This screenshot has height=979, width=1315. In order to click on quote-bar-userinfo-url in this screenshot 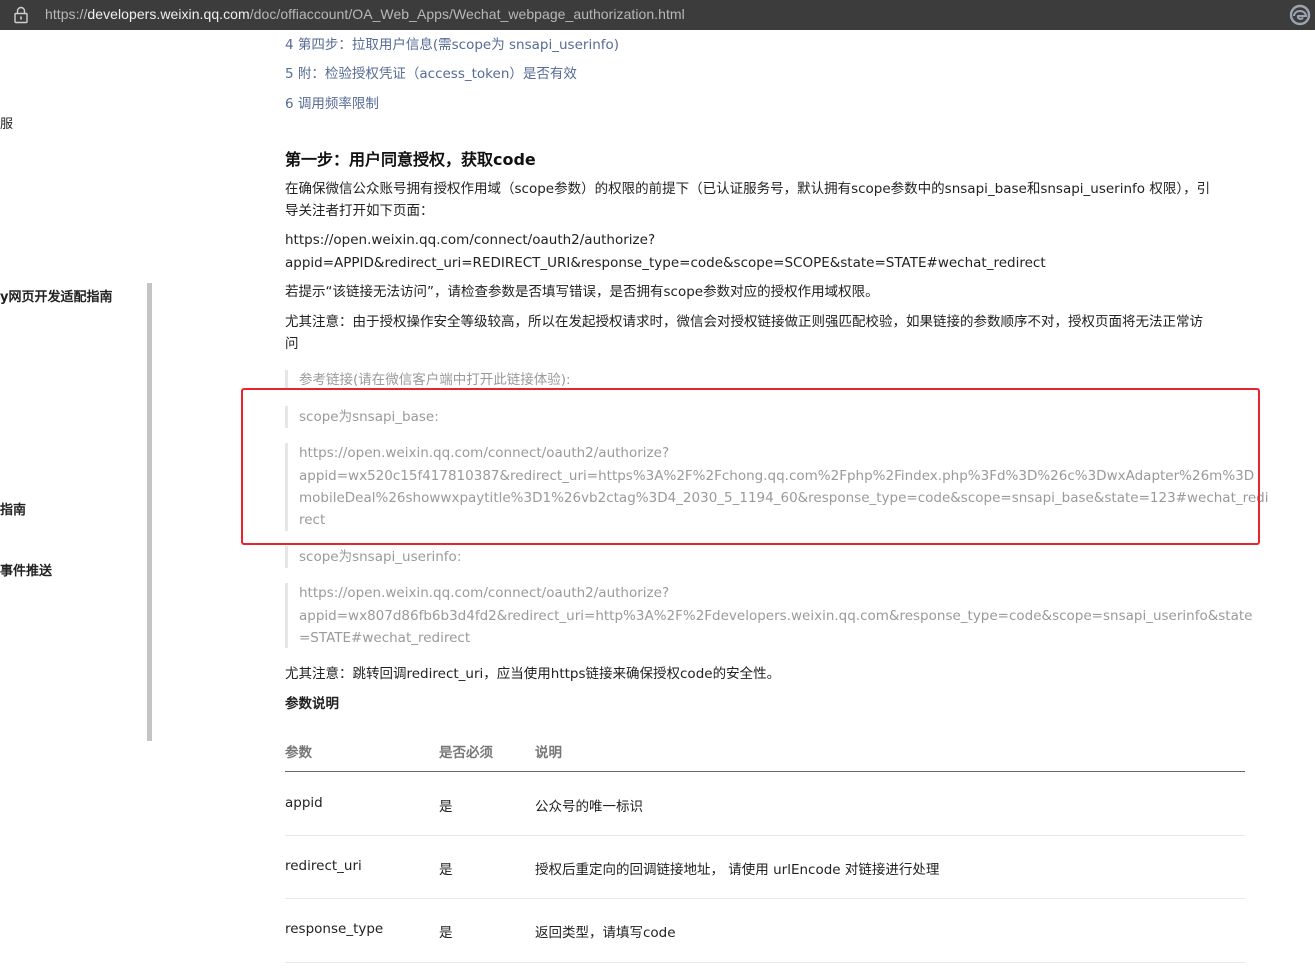, I will do `click(286, 615)`.